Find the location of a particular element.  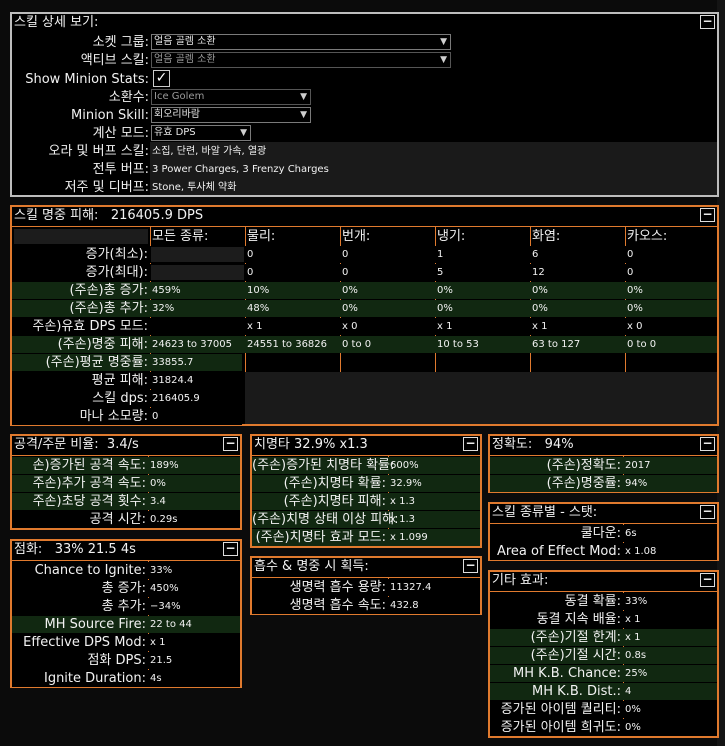

crit-label: 치명타 is located at coordinates (272, 444).